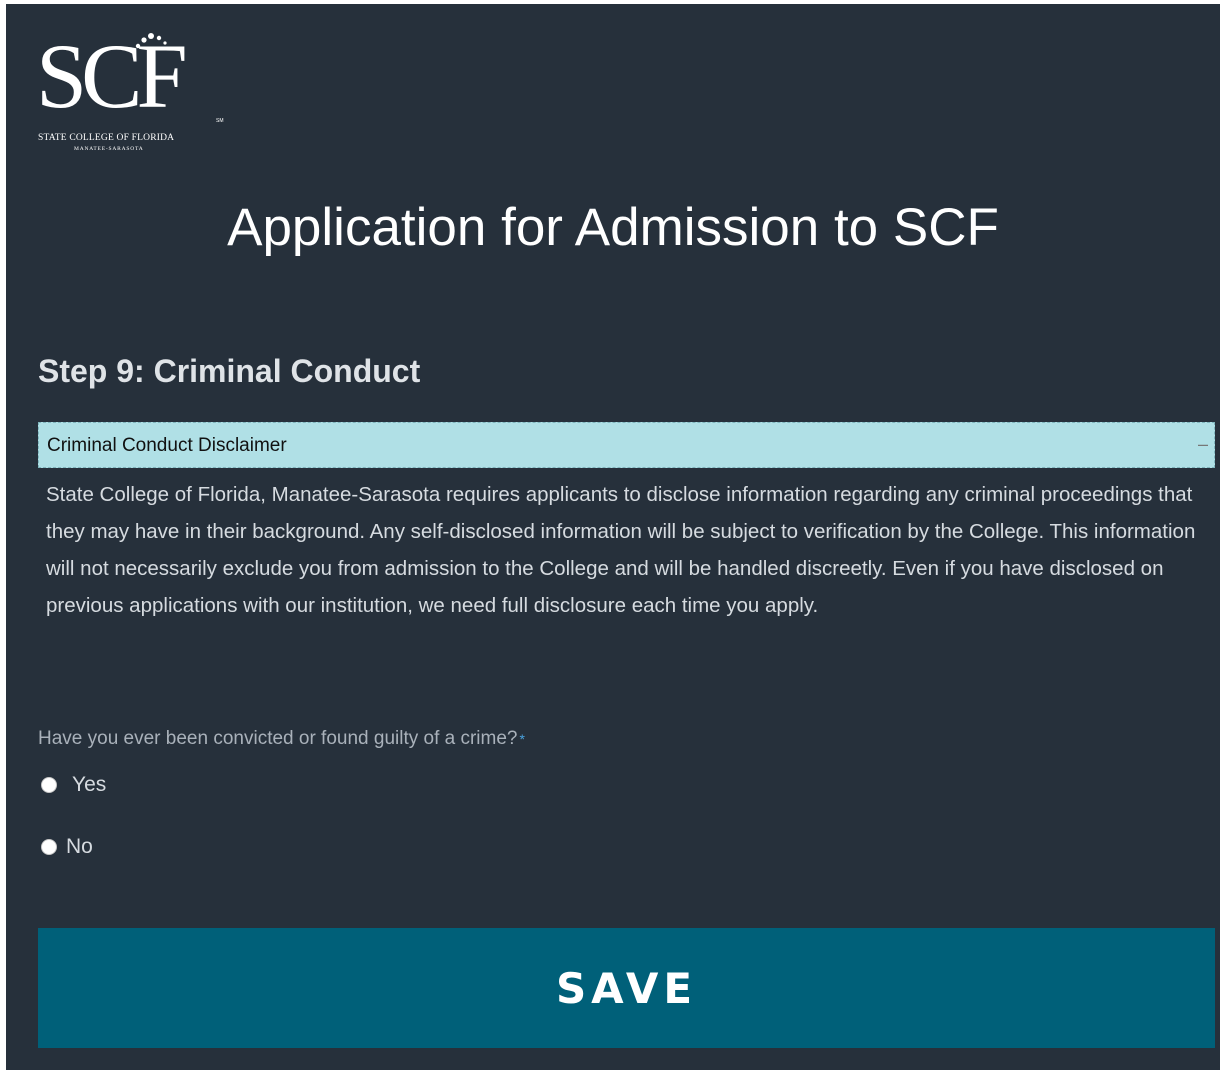  Describe the element at coordinates (109, 149) in the screenshot. I see `logo-location: MANATEE-SARASOTA` at that location.